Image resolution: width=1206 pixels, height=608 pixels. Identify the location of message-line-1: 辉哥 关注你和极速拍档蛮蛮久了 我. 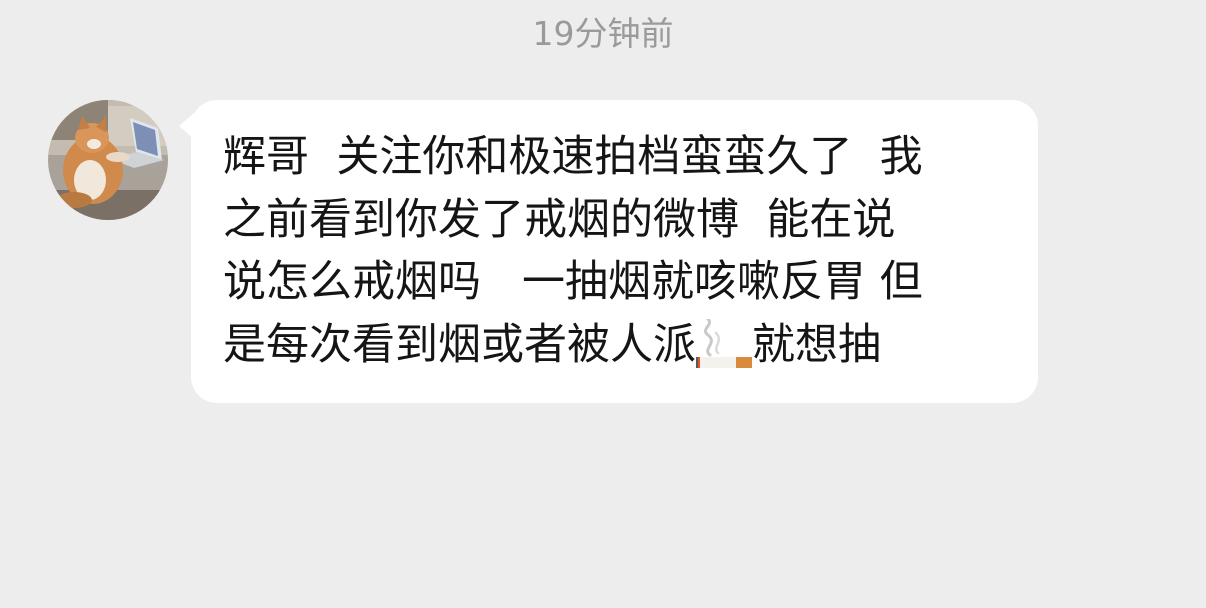
(573, 157).